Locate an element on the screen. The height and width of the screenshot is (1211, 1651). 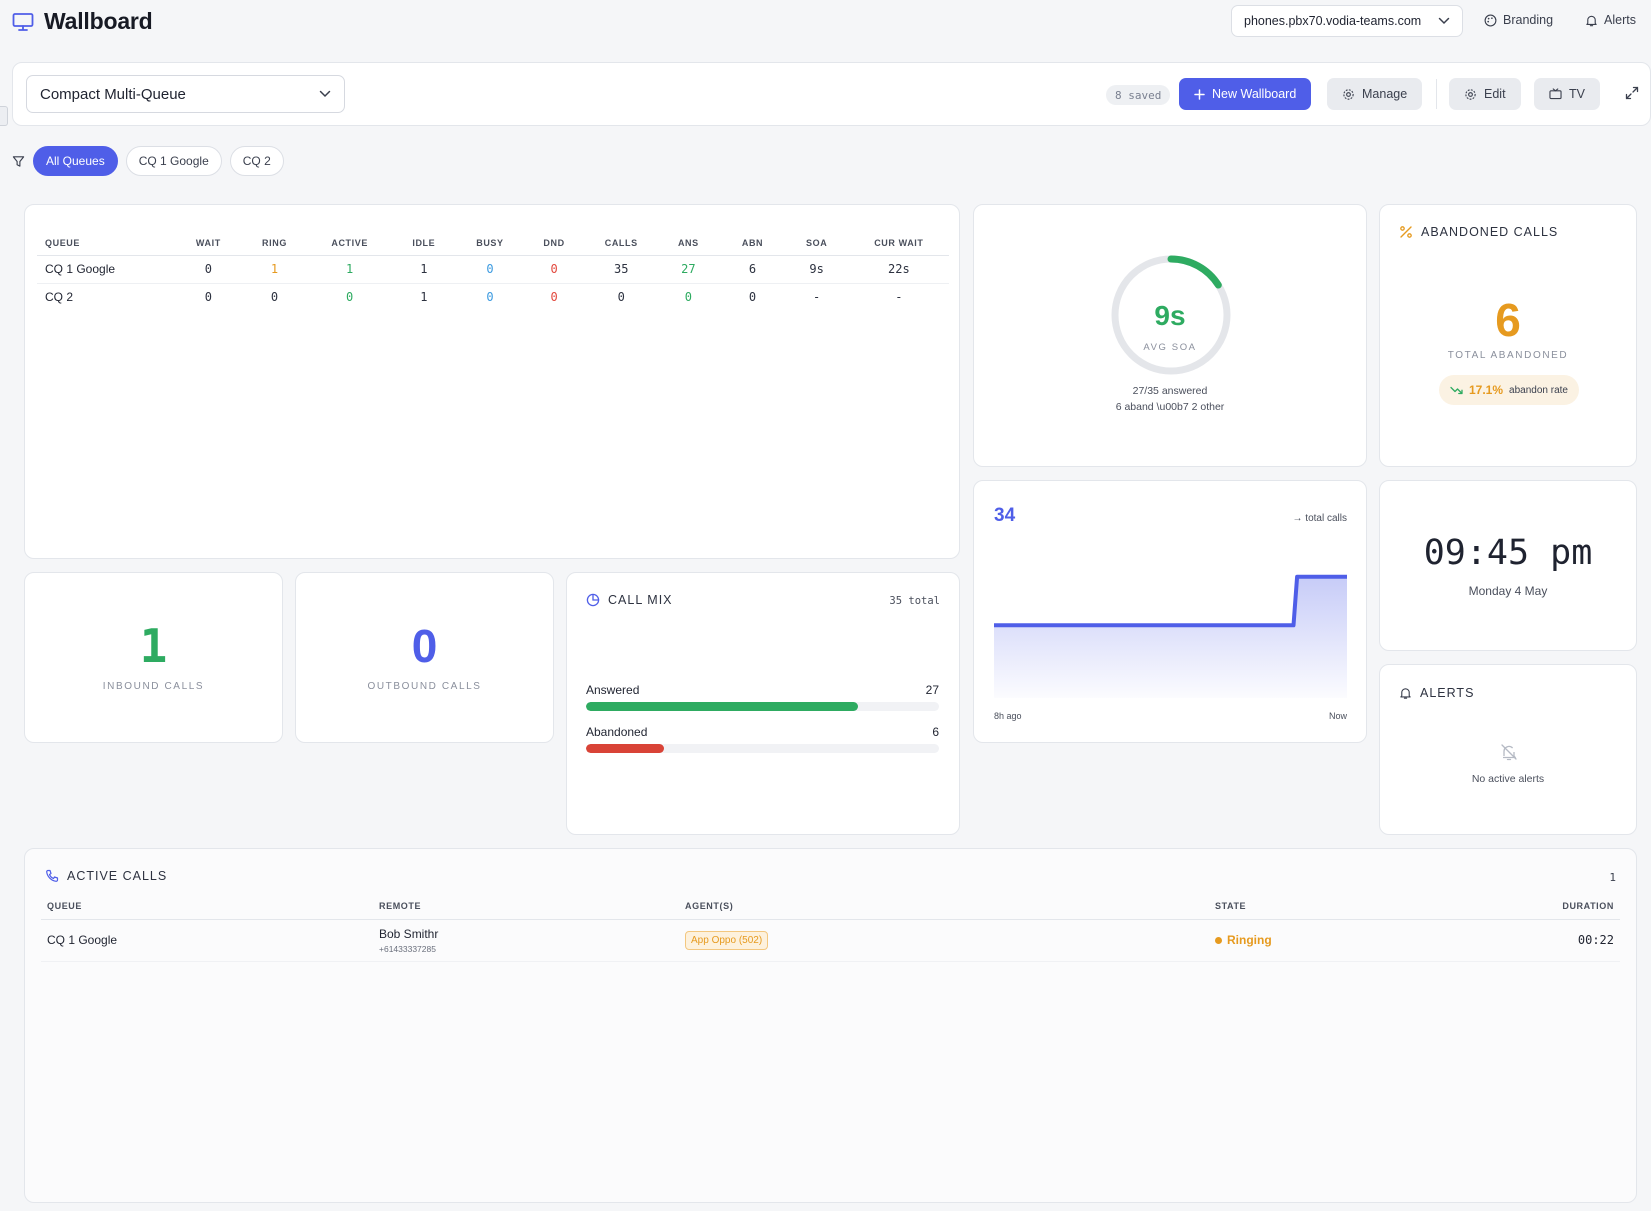
mix-bar-fill is located at coordinates (625, 748).